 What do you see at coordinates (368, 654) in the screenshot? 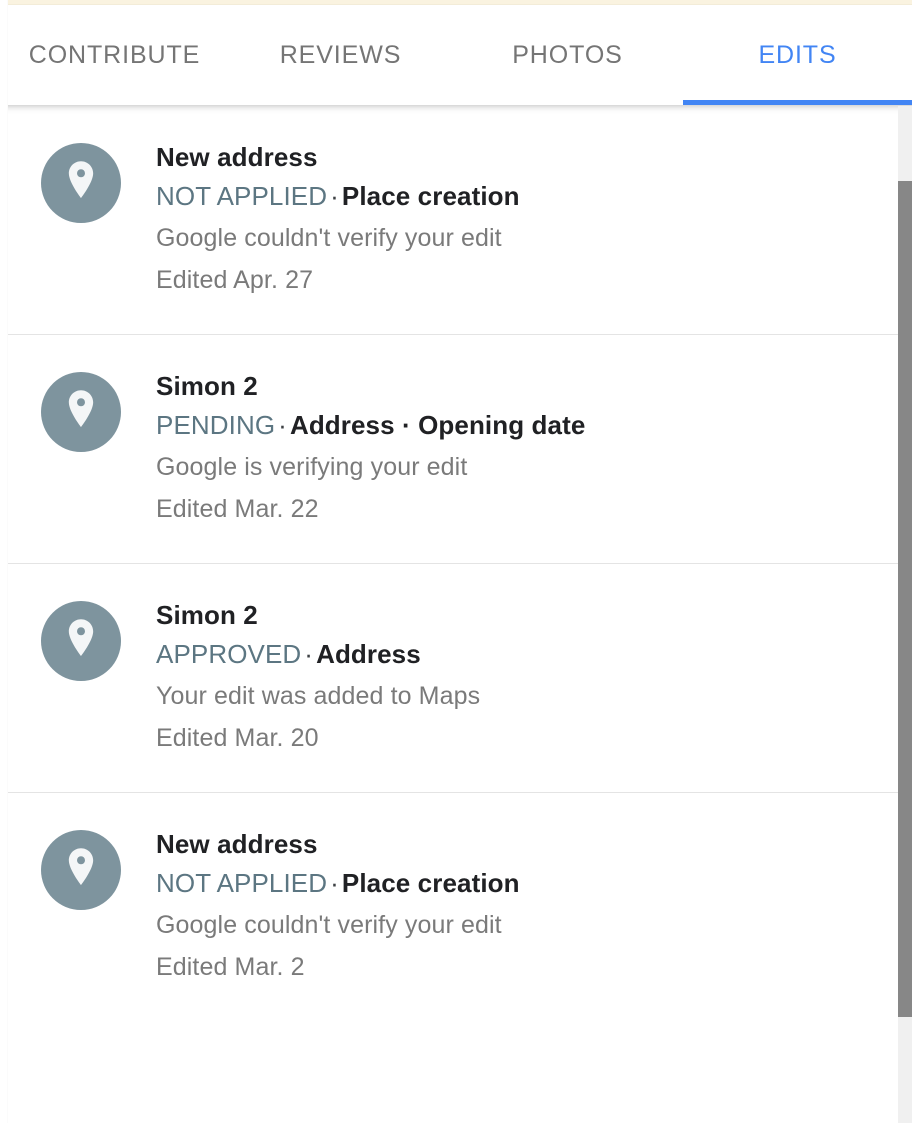
I see `edit-kind: Address` at bounding box center [368, 654].